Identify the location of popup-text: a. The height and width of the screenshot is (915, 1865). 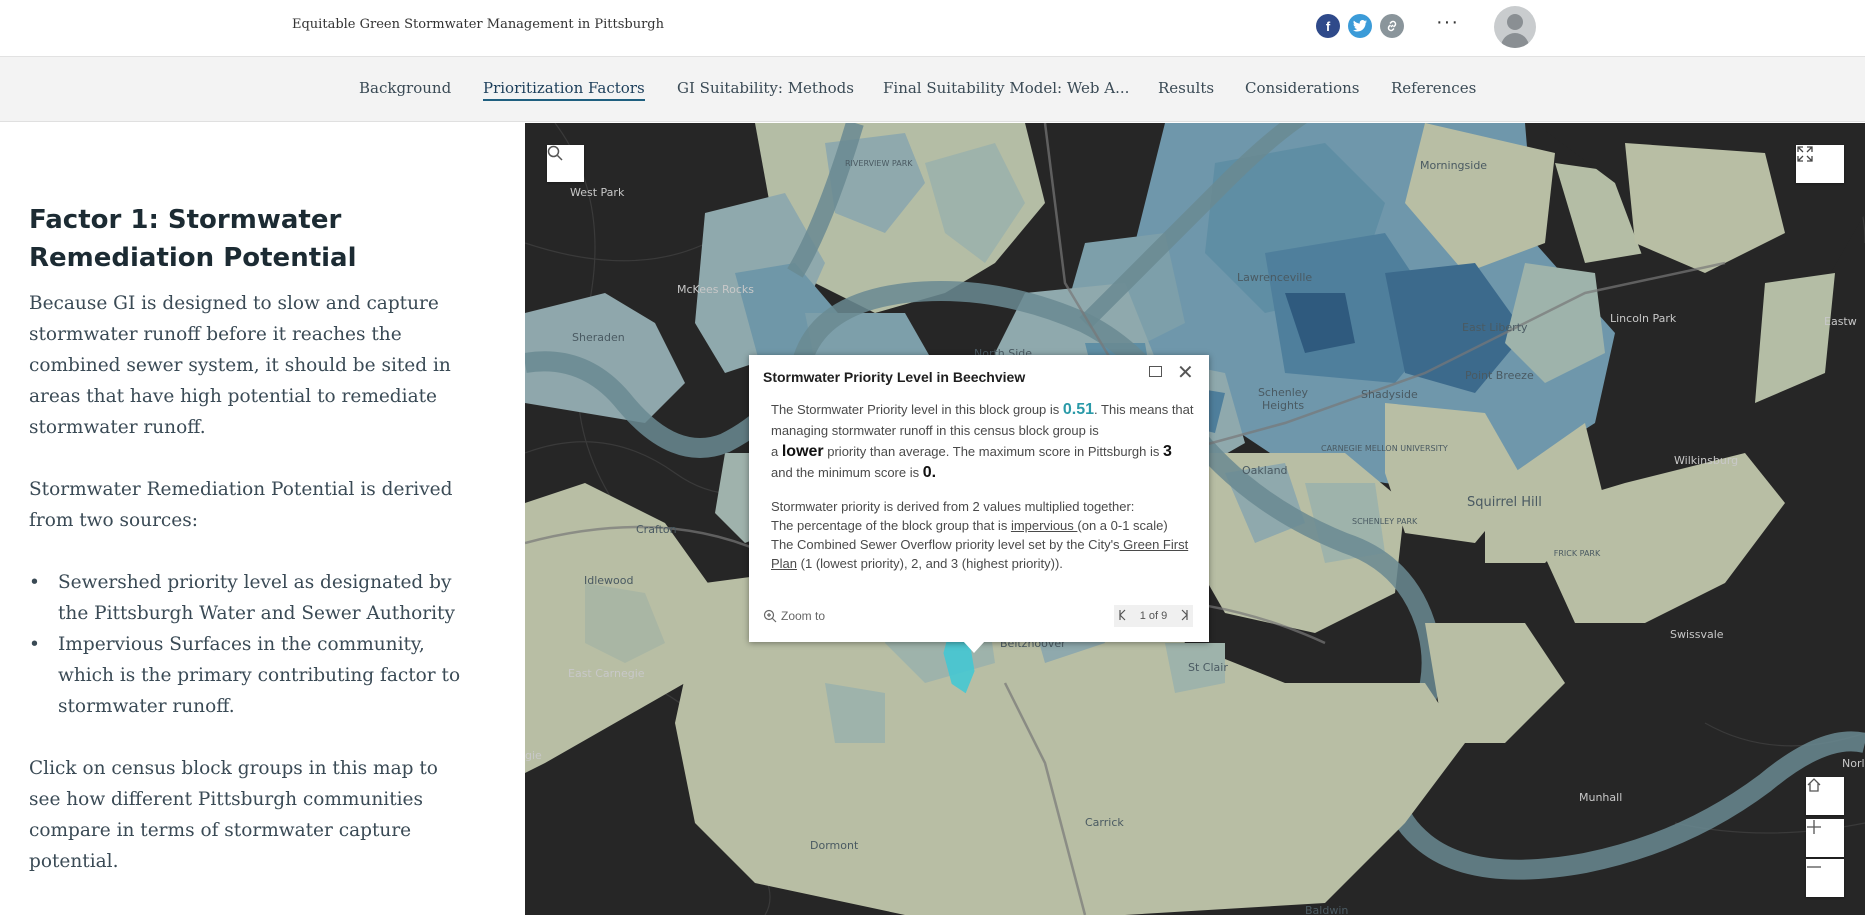
(776, 451).